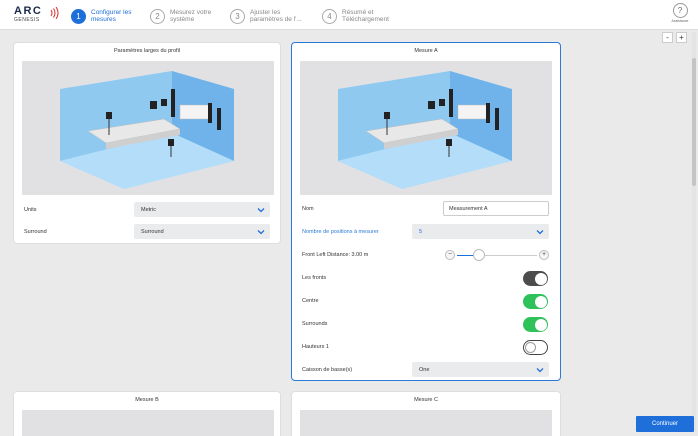  I want to click on centre-toggle, so click(535, 301).